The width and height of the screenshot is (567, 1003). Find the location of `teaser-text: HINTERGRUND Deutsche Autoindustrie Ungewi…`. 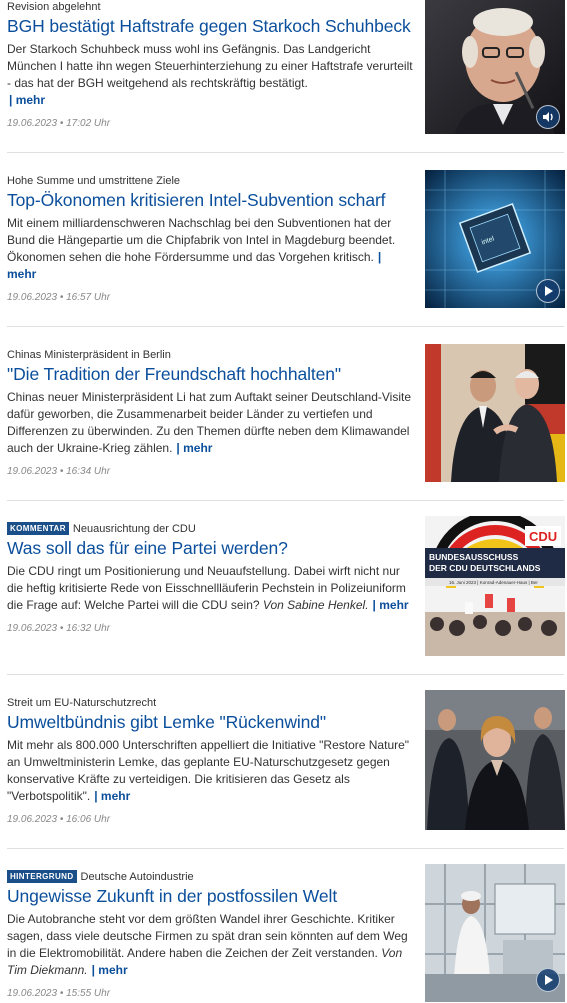

teaser-text: HINTERGRUND Deutsche Autoindustrie Ungewi… is located at coordinates (210, 935).